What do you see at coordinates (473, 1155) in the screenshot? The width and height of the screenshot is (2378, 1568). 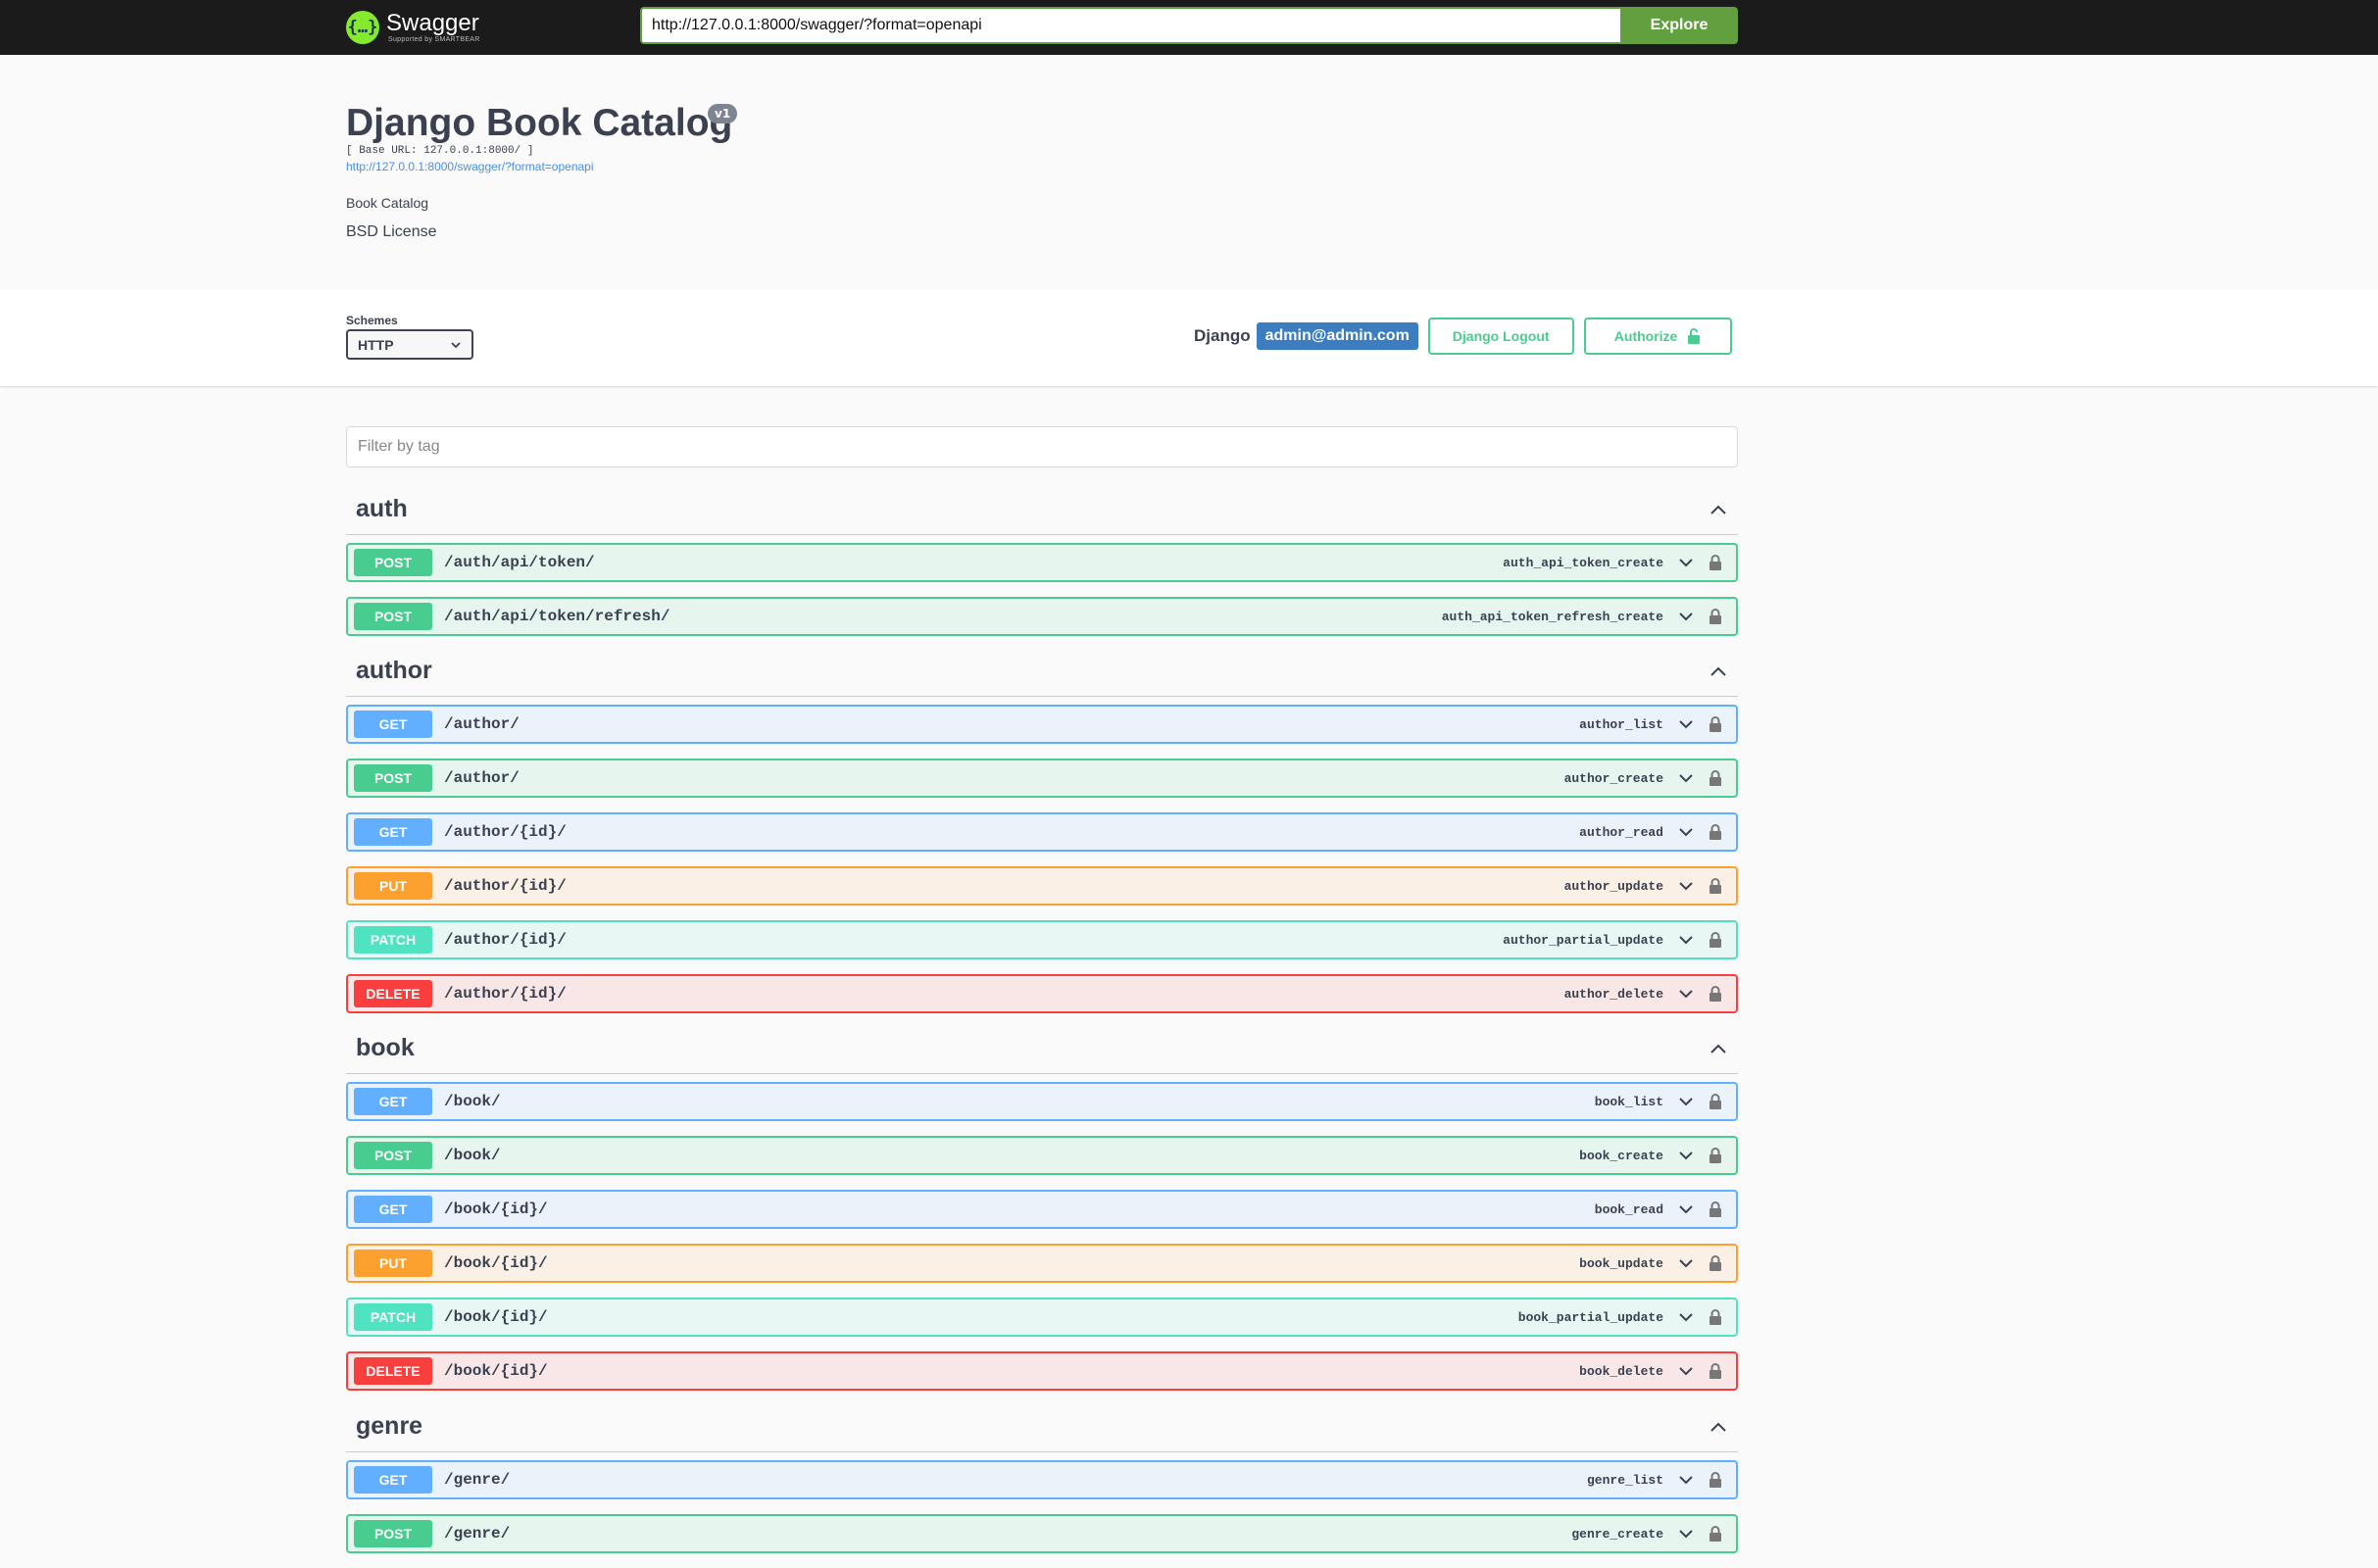 I see `operation-path: /book/` at bounding box center [473, 1155].